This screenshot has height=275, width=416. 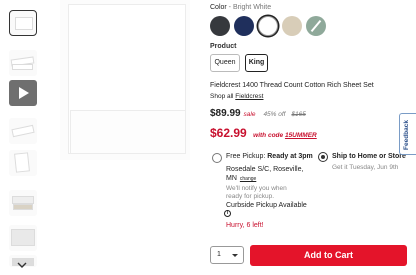 I want to click on swatch-bright-white, so click(x=268, y=26).